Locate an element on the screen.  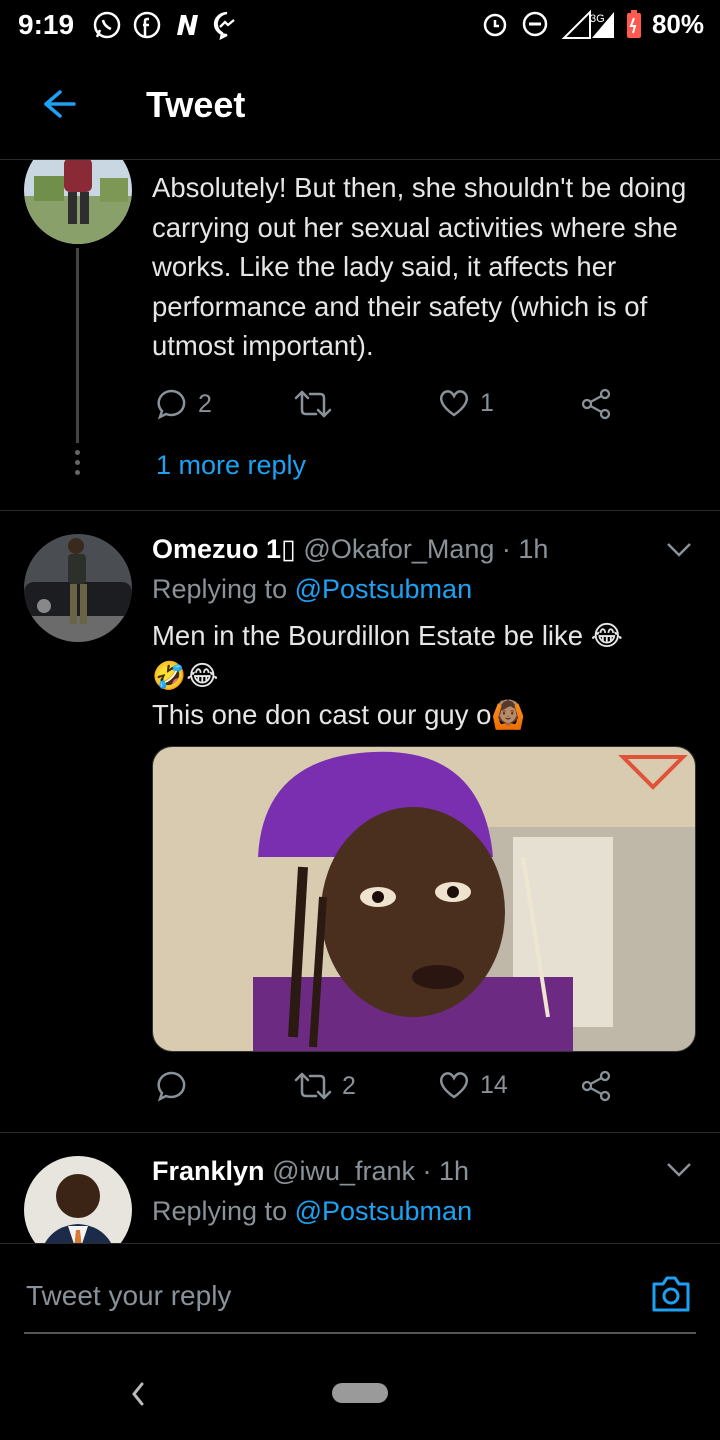
camera-icon is located at coordinates (671, 1294).